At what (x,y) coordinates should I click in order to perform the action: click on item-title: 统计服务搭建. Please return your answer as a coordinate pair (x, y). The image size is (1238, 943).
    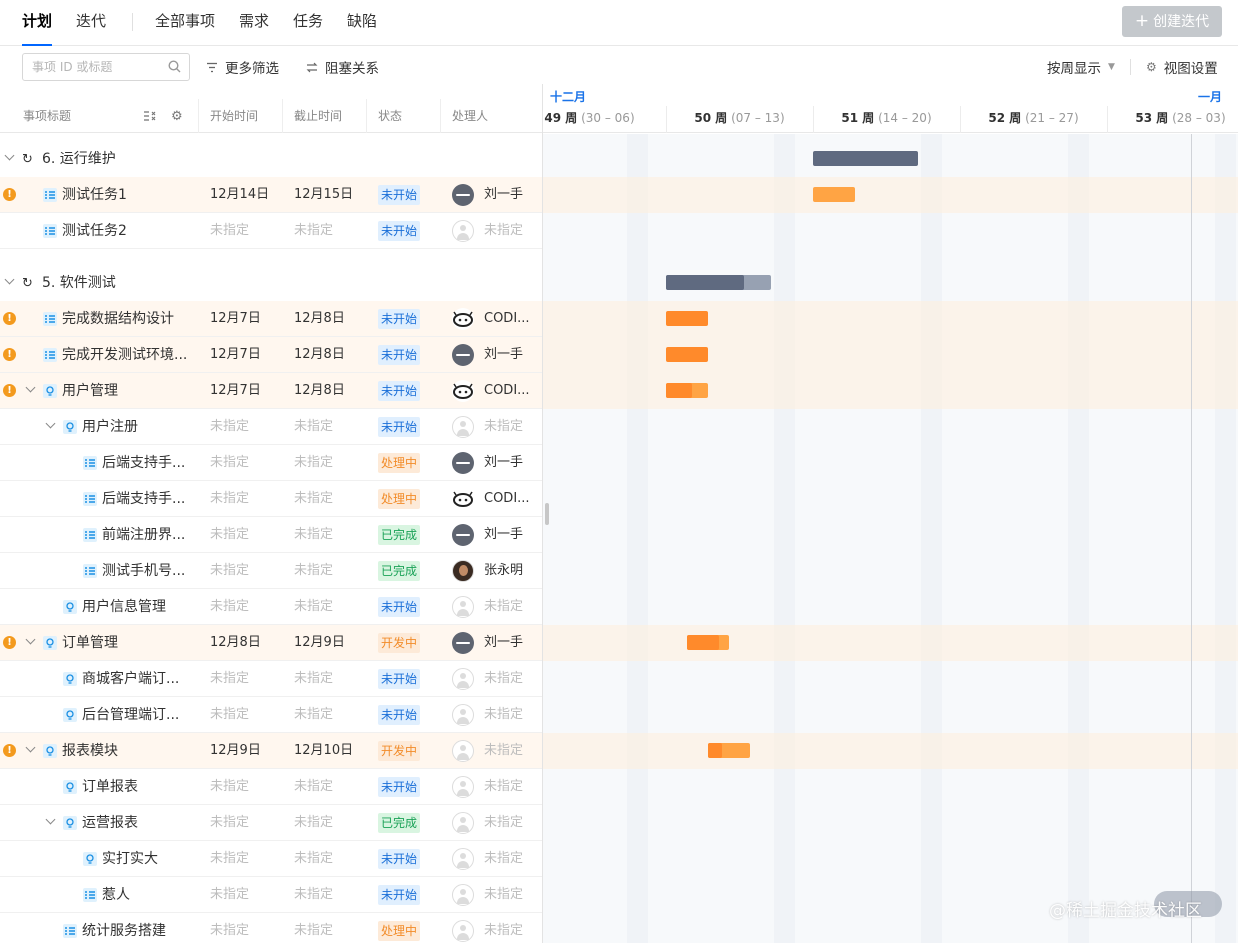
    Looking at the image, I should click on (139, 928).